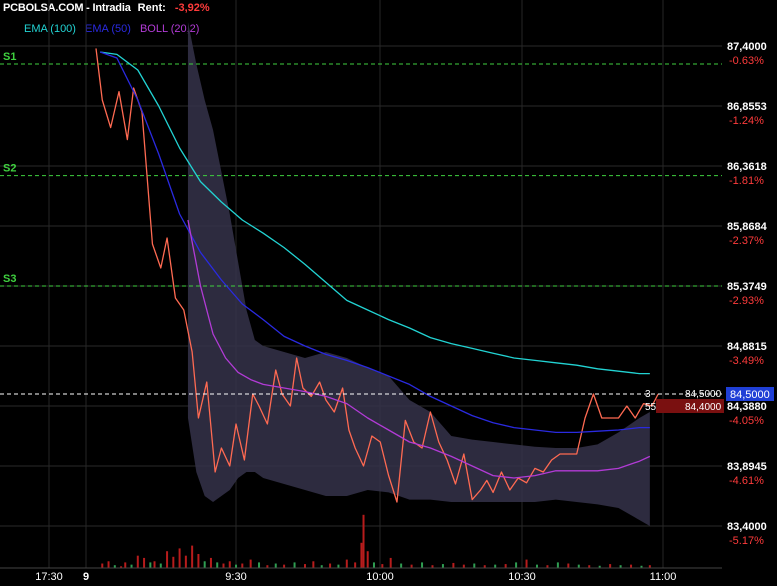 The width and height of the screenshot is (777, 586). I want to click on y-axis-price-label: 85,3749, so click(747, 287).